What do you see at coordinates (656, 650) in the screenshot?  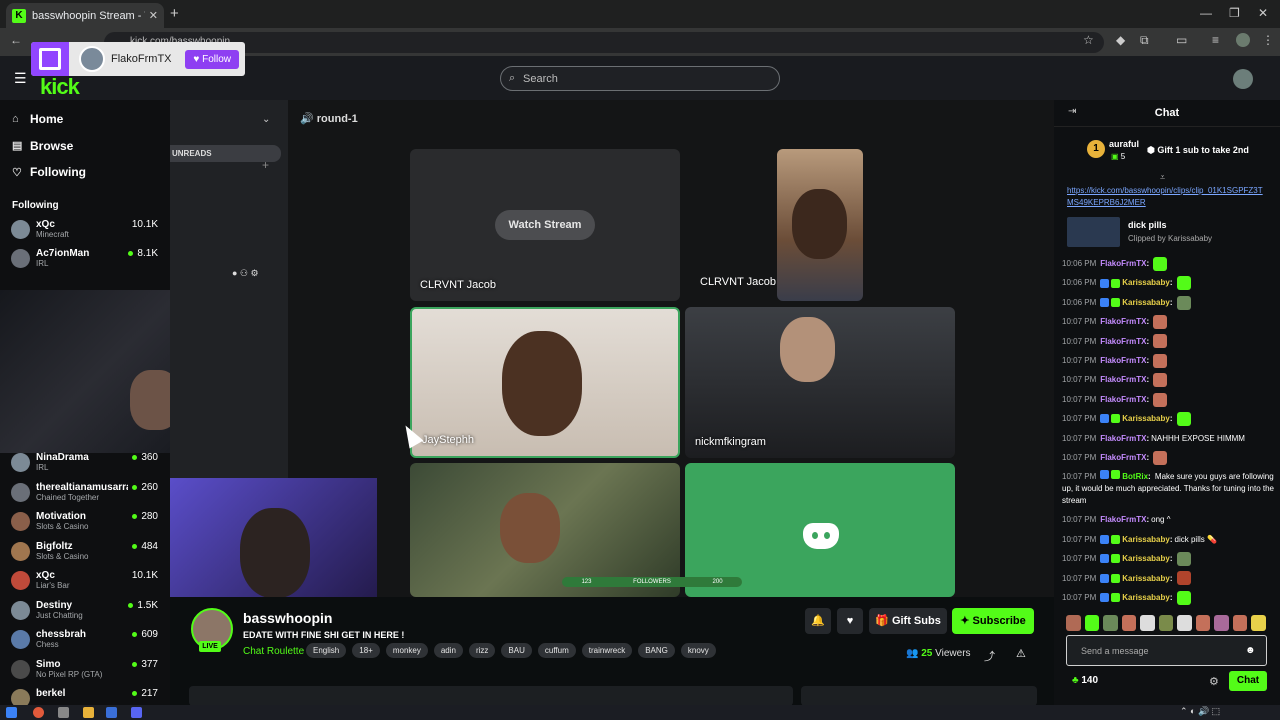 I see `stream-tag: BANG` at bounding box center [656, 650].